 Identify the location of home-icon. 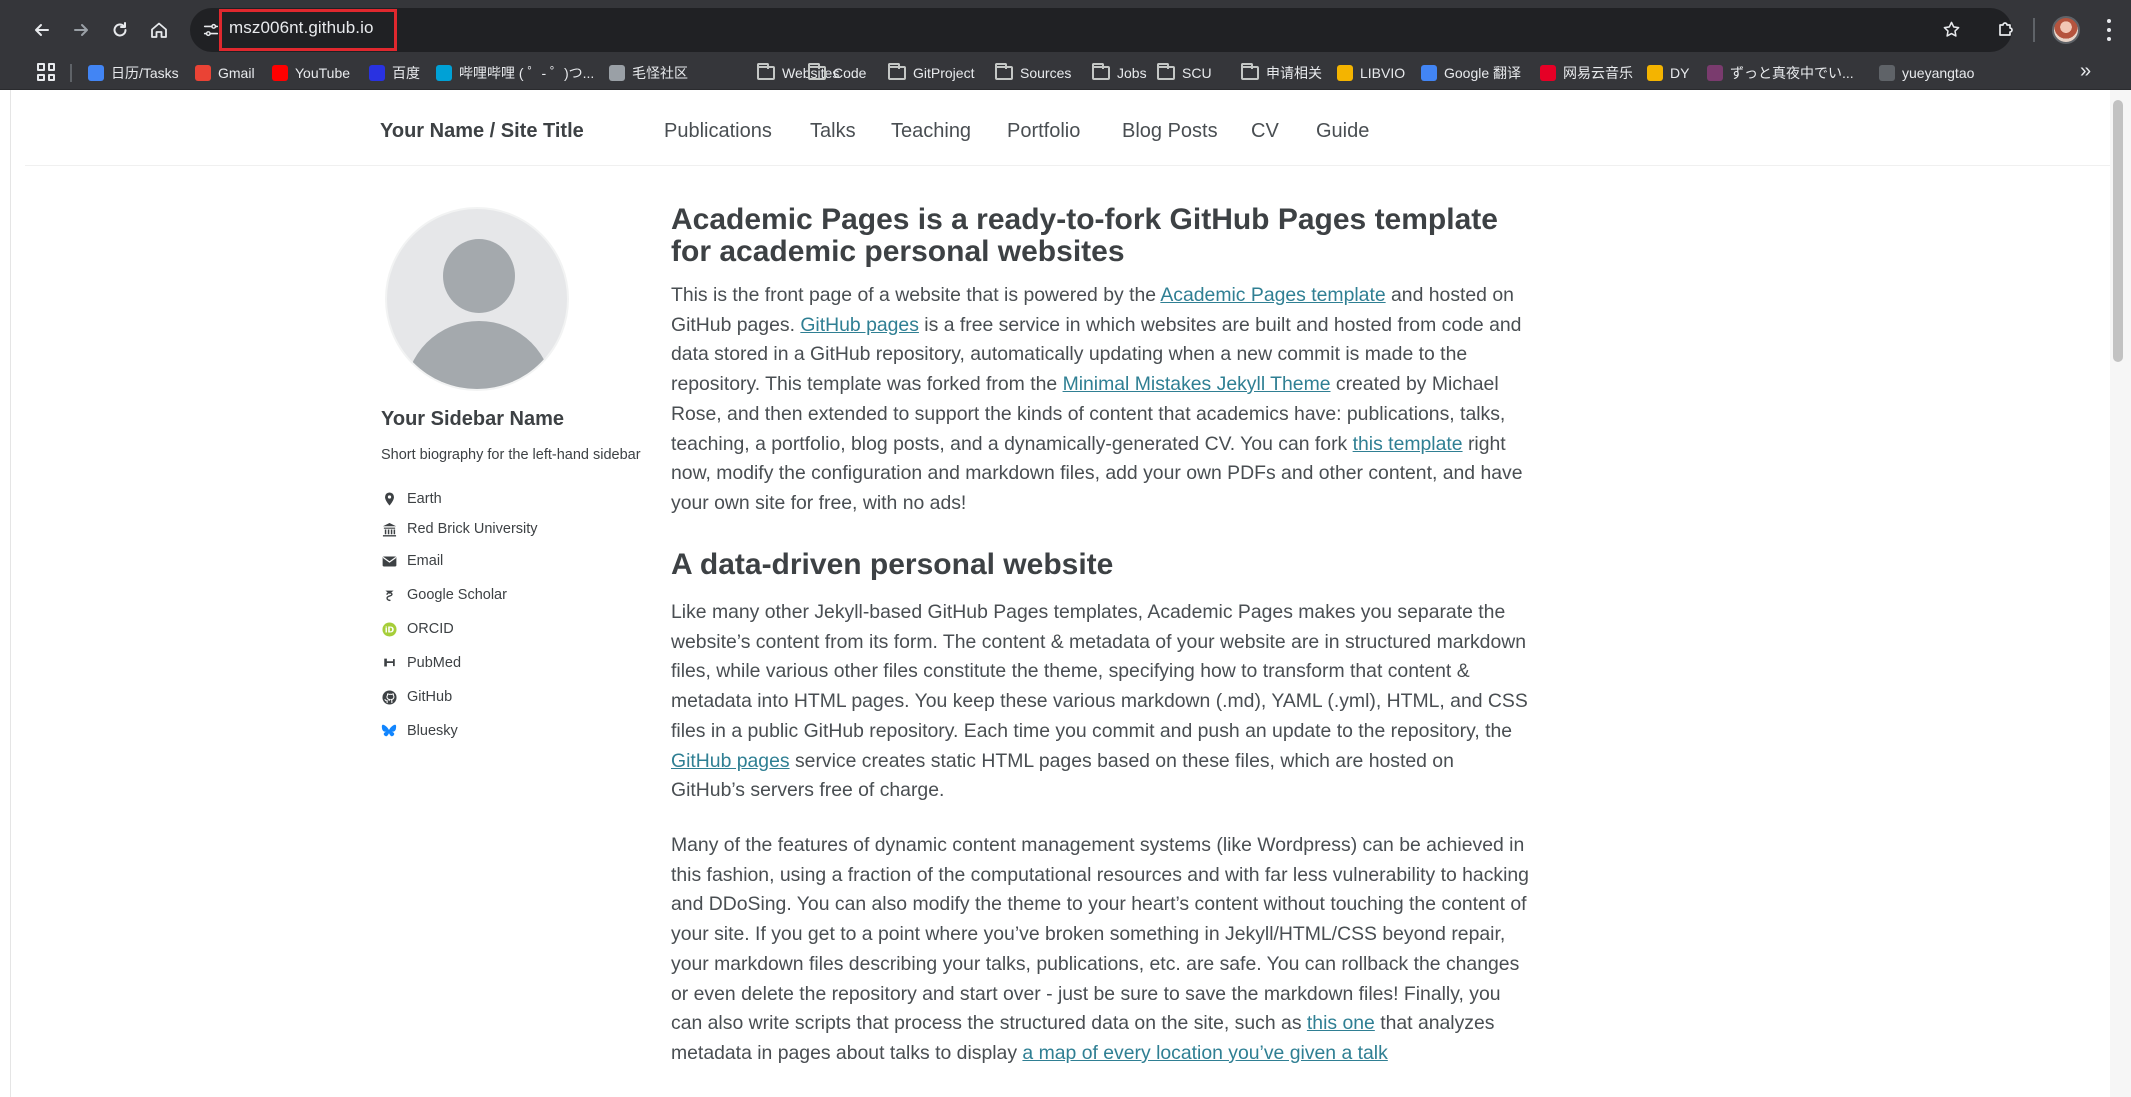
(159, 30).